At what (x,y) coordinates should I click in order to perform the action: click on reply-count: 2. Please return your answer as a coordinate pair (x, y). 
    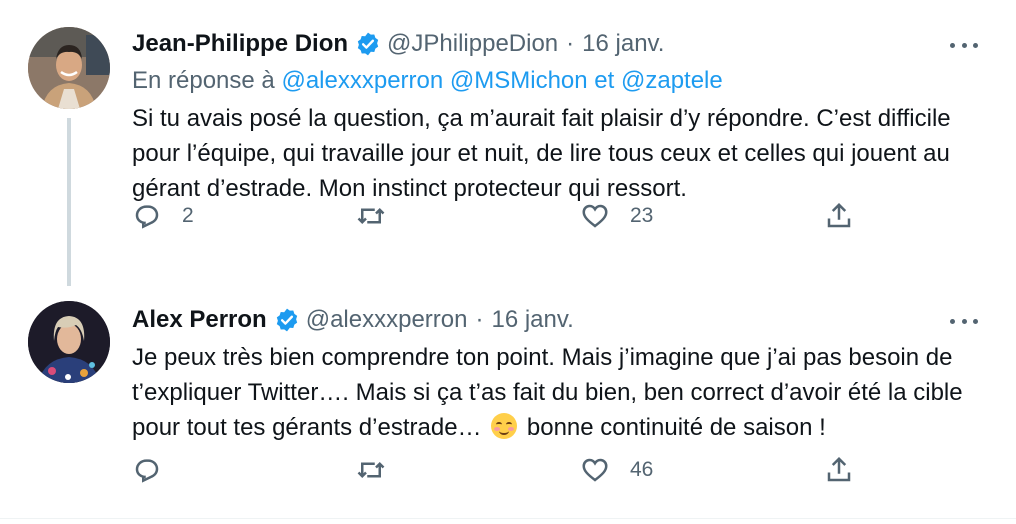
    Looking at the image, I should click on (188, 215).